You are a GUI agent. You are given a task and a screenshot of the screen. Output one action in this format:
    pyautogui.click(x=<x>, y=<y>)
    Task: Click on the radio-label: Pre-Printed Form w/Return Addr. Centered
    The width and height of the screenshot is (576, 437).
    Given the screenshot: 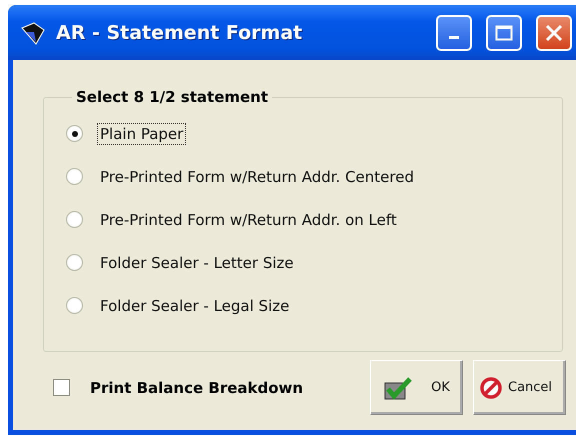 What is the action you would take?
    pyautogui.click(x=257, y=177)
    